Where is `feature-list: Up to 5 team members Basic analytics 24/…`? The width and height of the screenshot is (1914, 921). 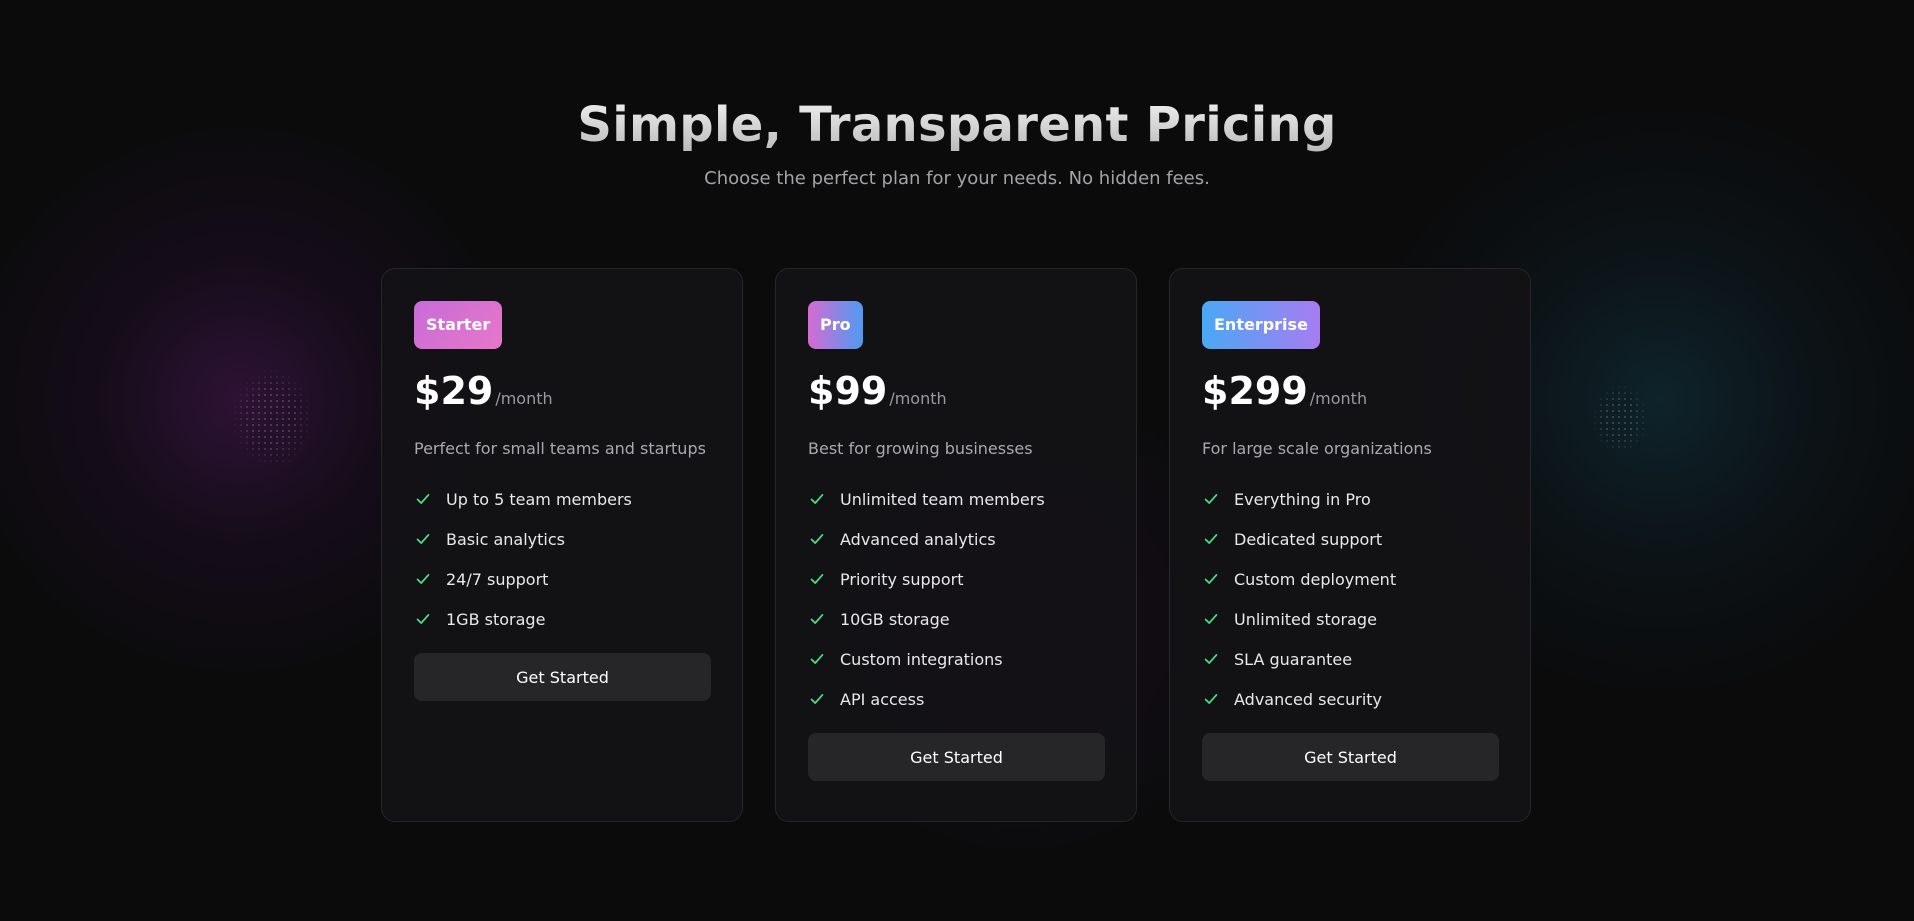
feature-list: Up to 5 team members Basic analytics 24/… is located at coordinates (562, 559).